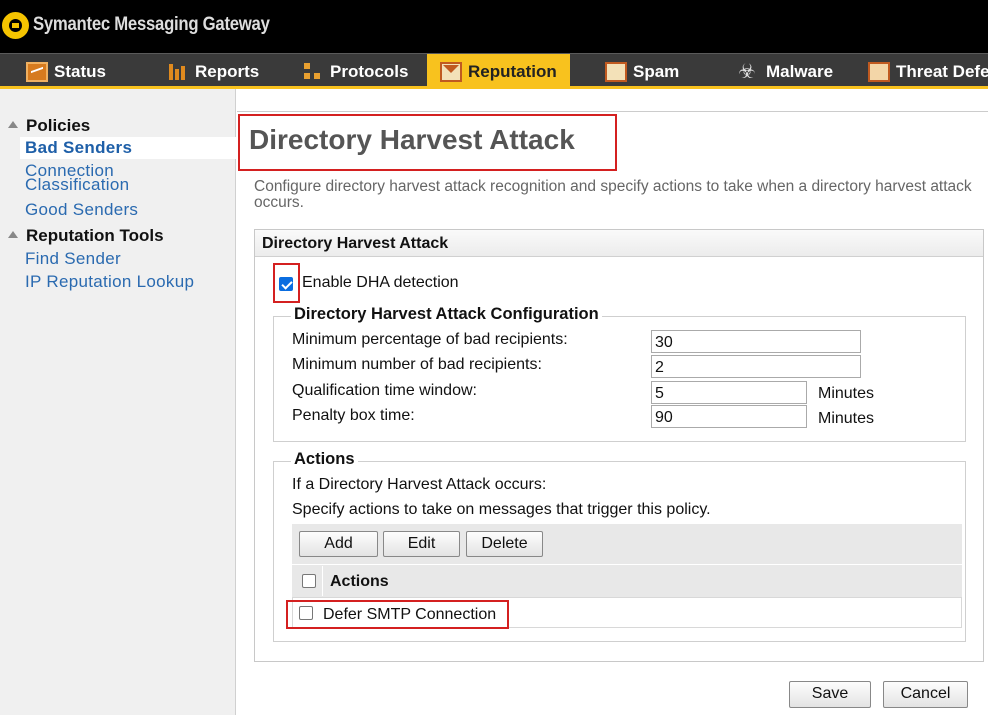 This screenshot has width=988, height=715. What do you see at coordinates (616, 72) in the screenshot?
I see `spam-icon` at bounding box center [616, 72].